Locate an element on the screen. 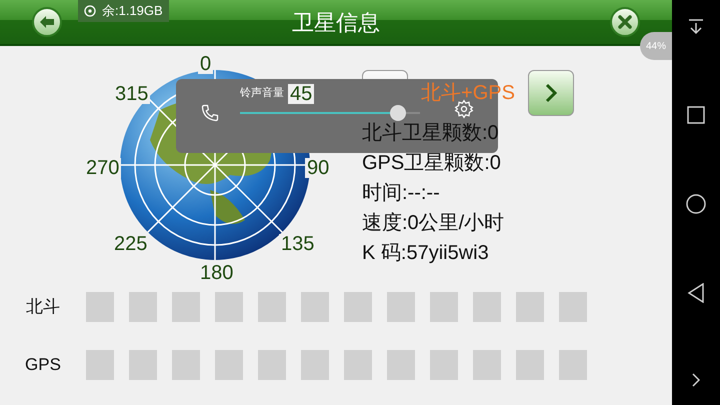 The height and width of the screenshot is (405, 720). next-button is located at coordinates (551, 93).